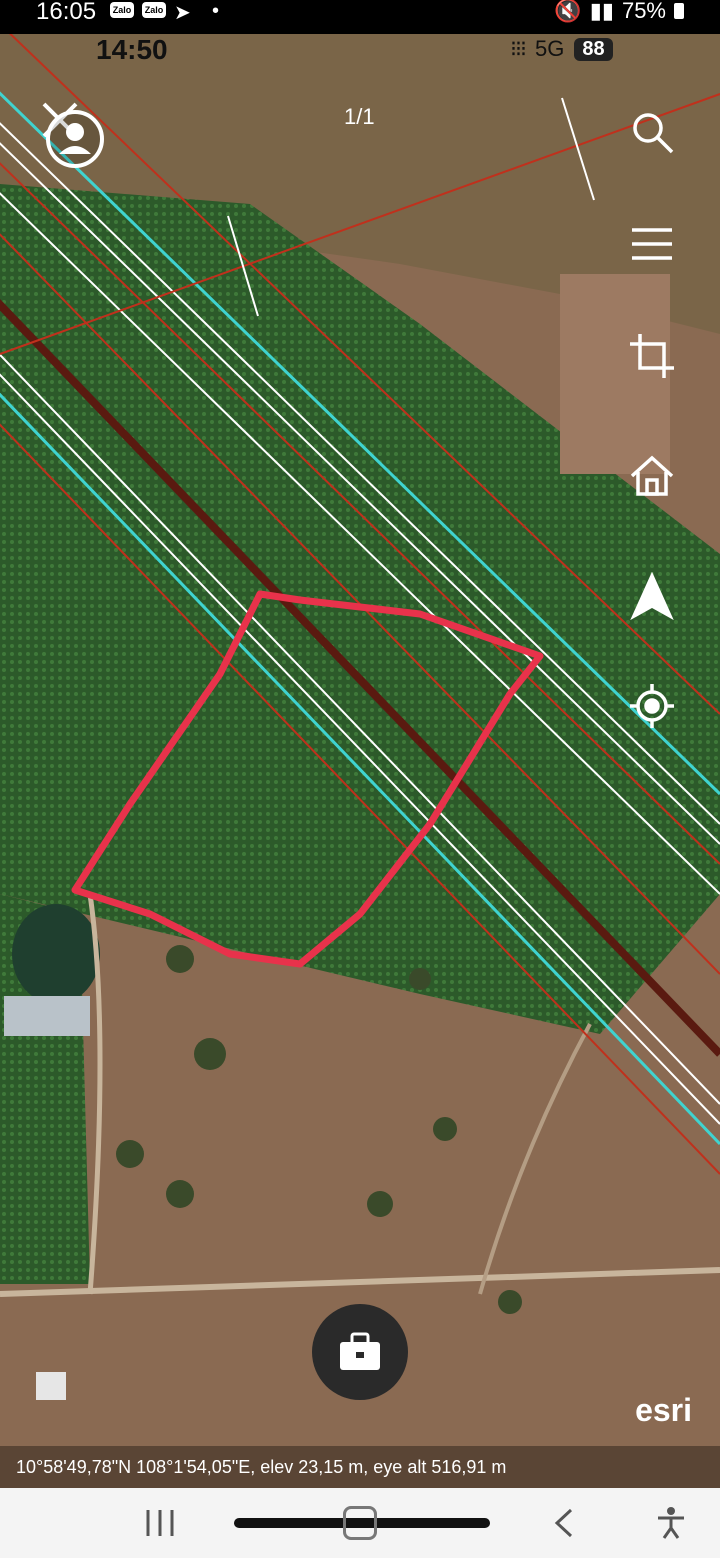 The image size is (720, 1558). What do you see at coordinates (679, 11) in the screenshot?
I see `battery-icon` at bounding box center [679, 11].